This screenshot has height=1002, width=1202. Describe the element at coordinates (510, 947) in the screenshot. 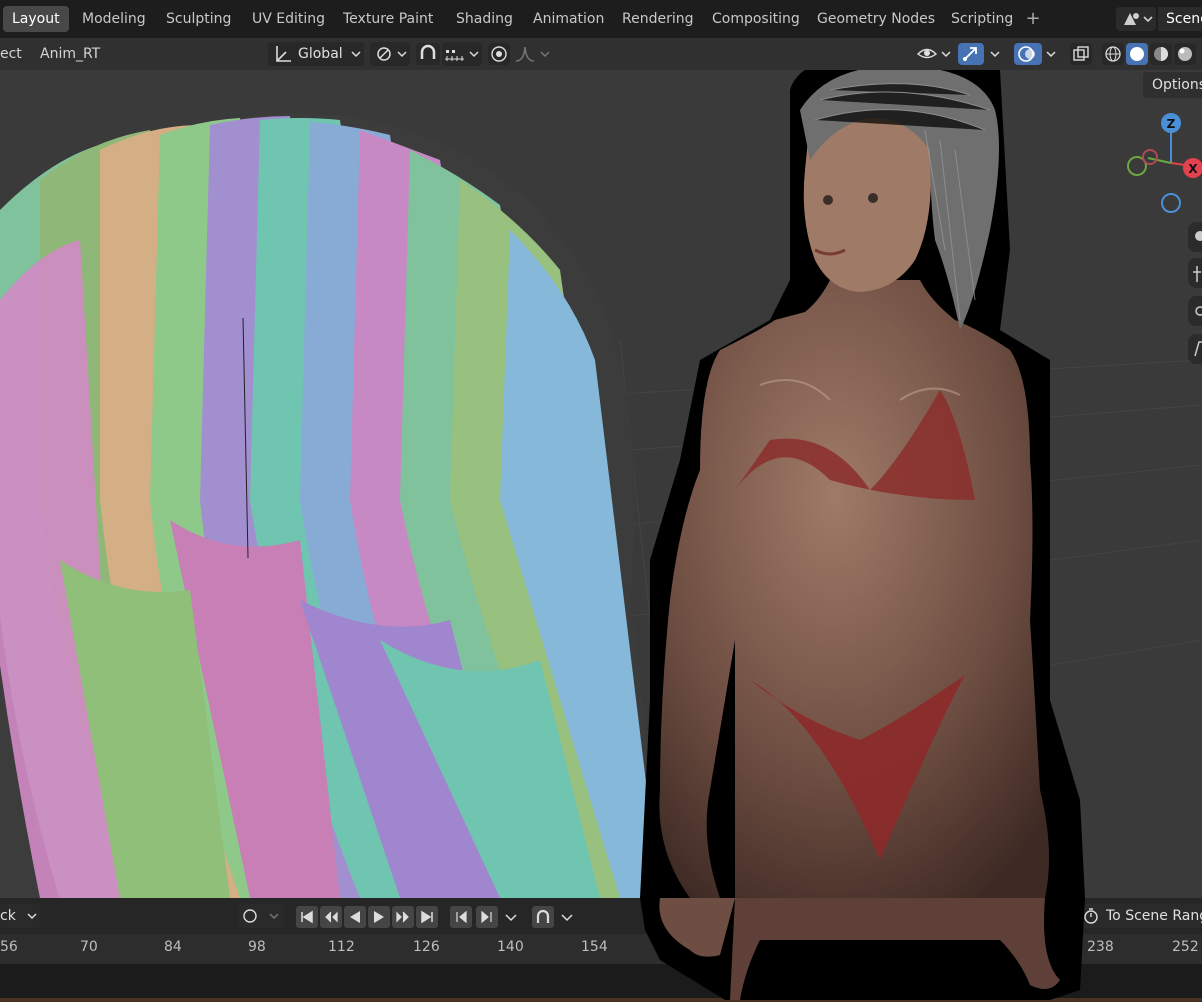

I see `frame-tick: 140` at that location.